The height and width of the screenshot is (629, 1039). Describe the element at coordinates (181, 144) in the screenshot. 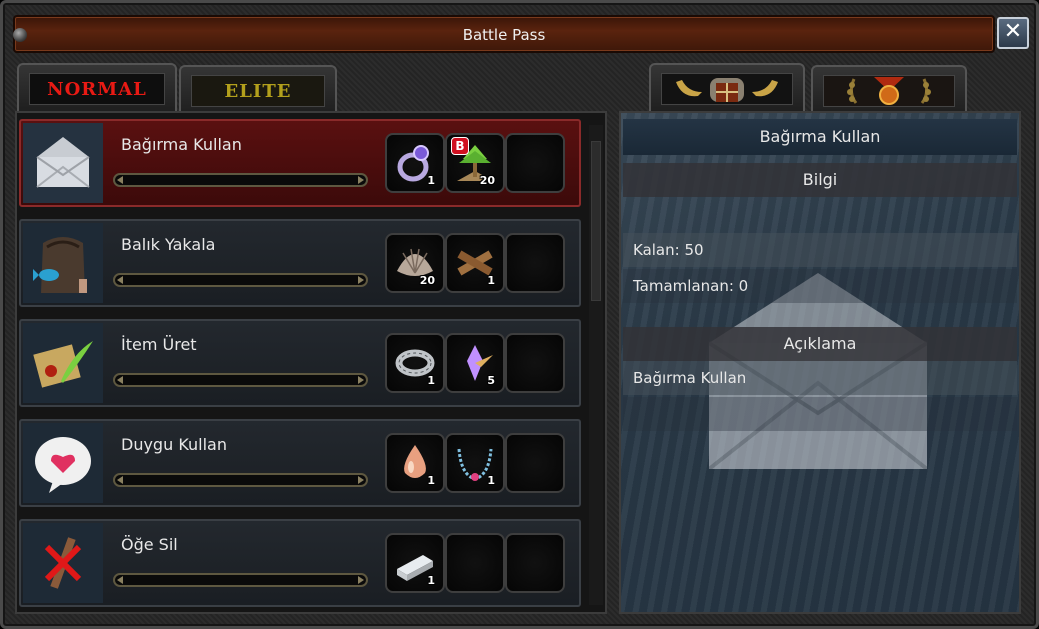

I see `quest-name: Bağırma Kullan` at that location.